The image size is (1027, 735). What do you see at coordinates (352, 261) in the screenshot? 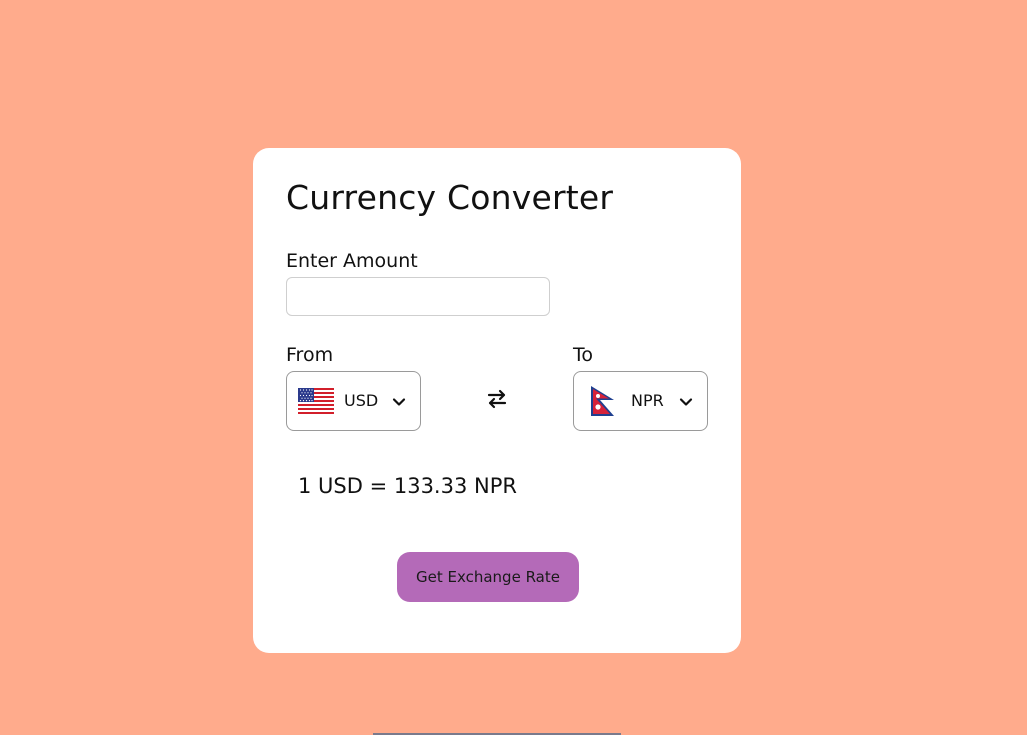
I see `amount-label: Enter Amount` at bounding box center [352, 261].